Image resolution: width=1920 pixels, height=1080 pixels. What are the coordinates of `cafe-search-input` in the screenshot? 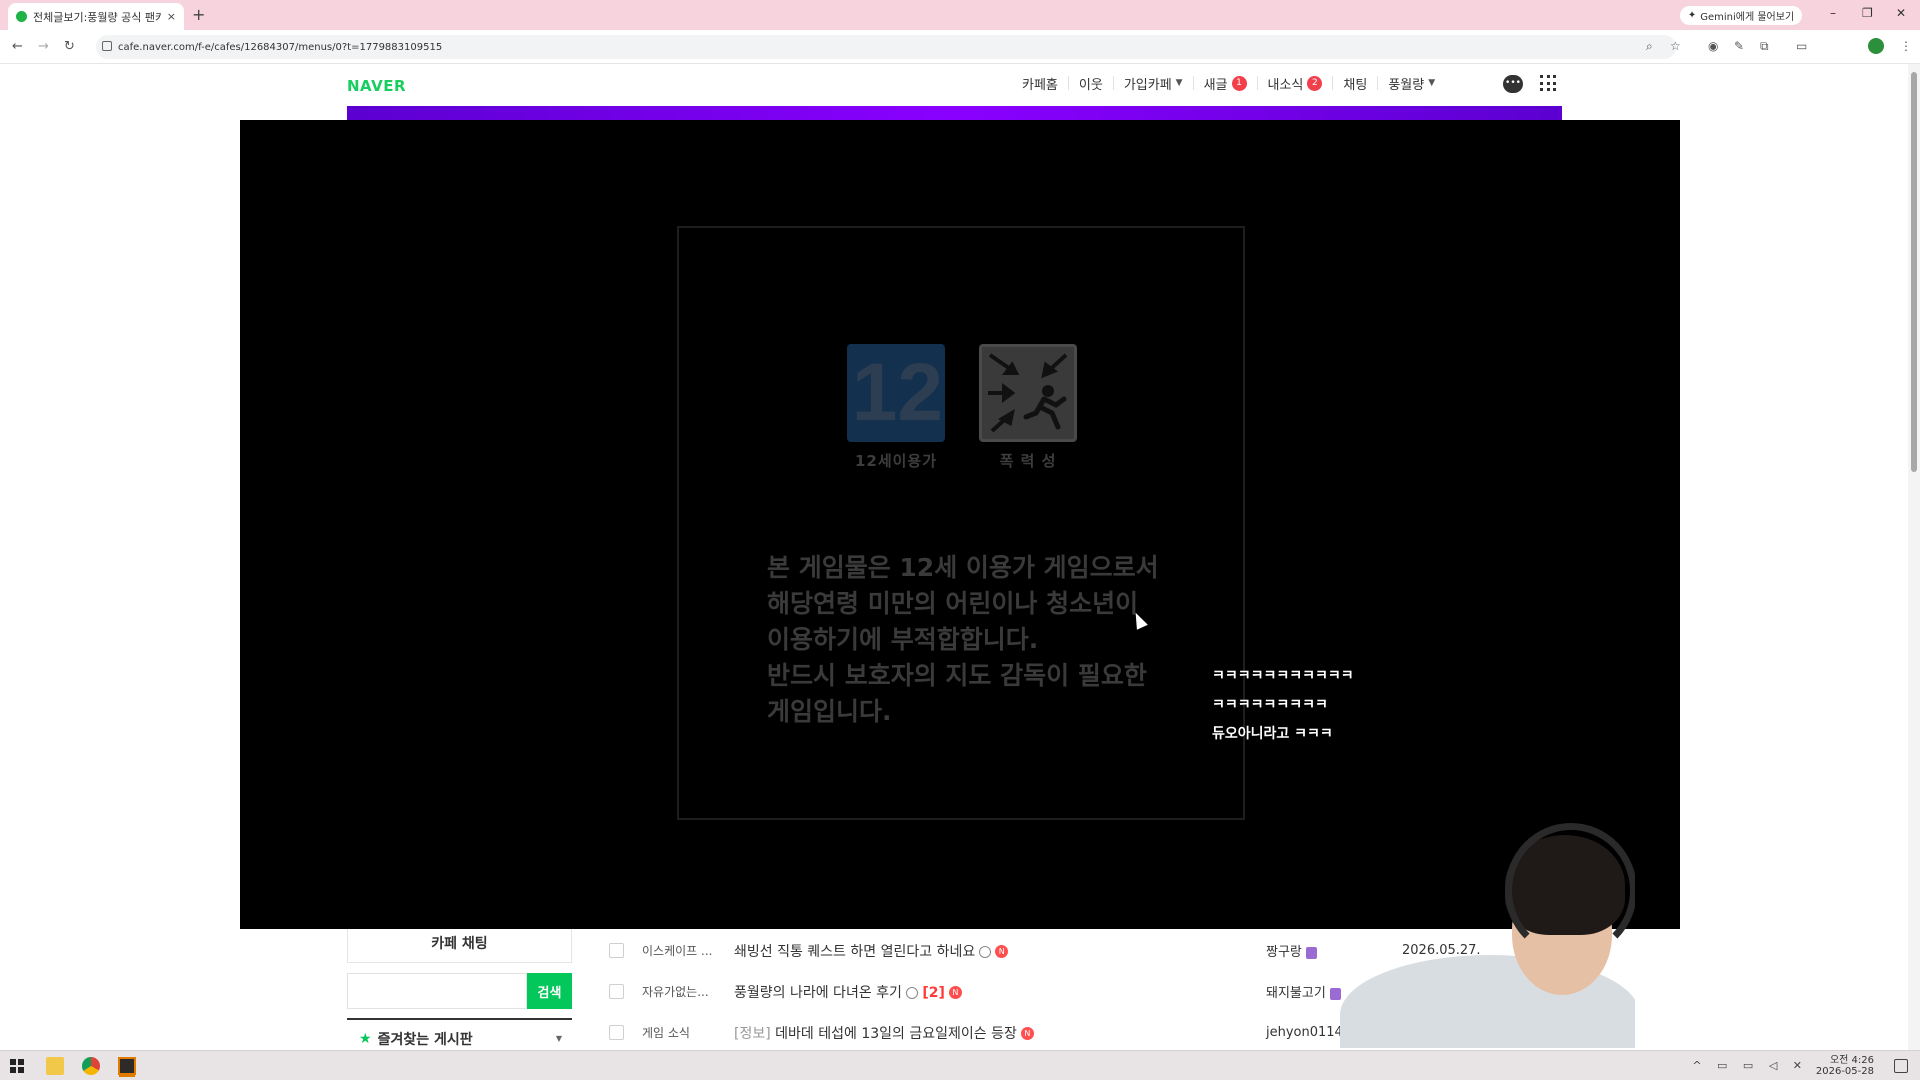 It's located at (437, 991).